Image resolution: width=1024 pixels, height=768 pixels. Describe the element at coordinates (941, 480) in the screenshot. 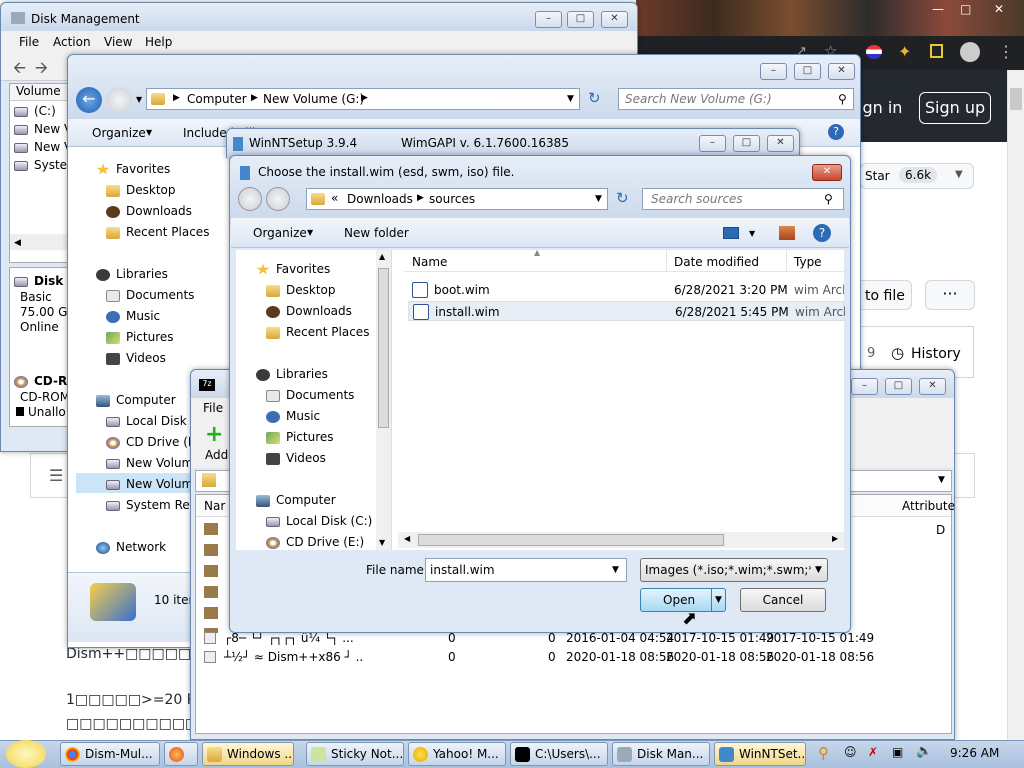

I see `path-dropdown-icon: ▼` at that location.